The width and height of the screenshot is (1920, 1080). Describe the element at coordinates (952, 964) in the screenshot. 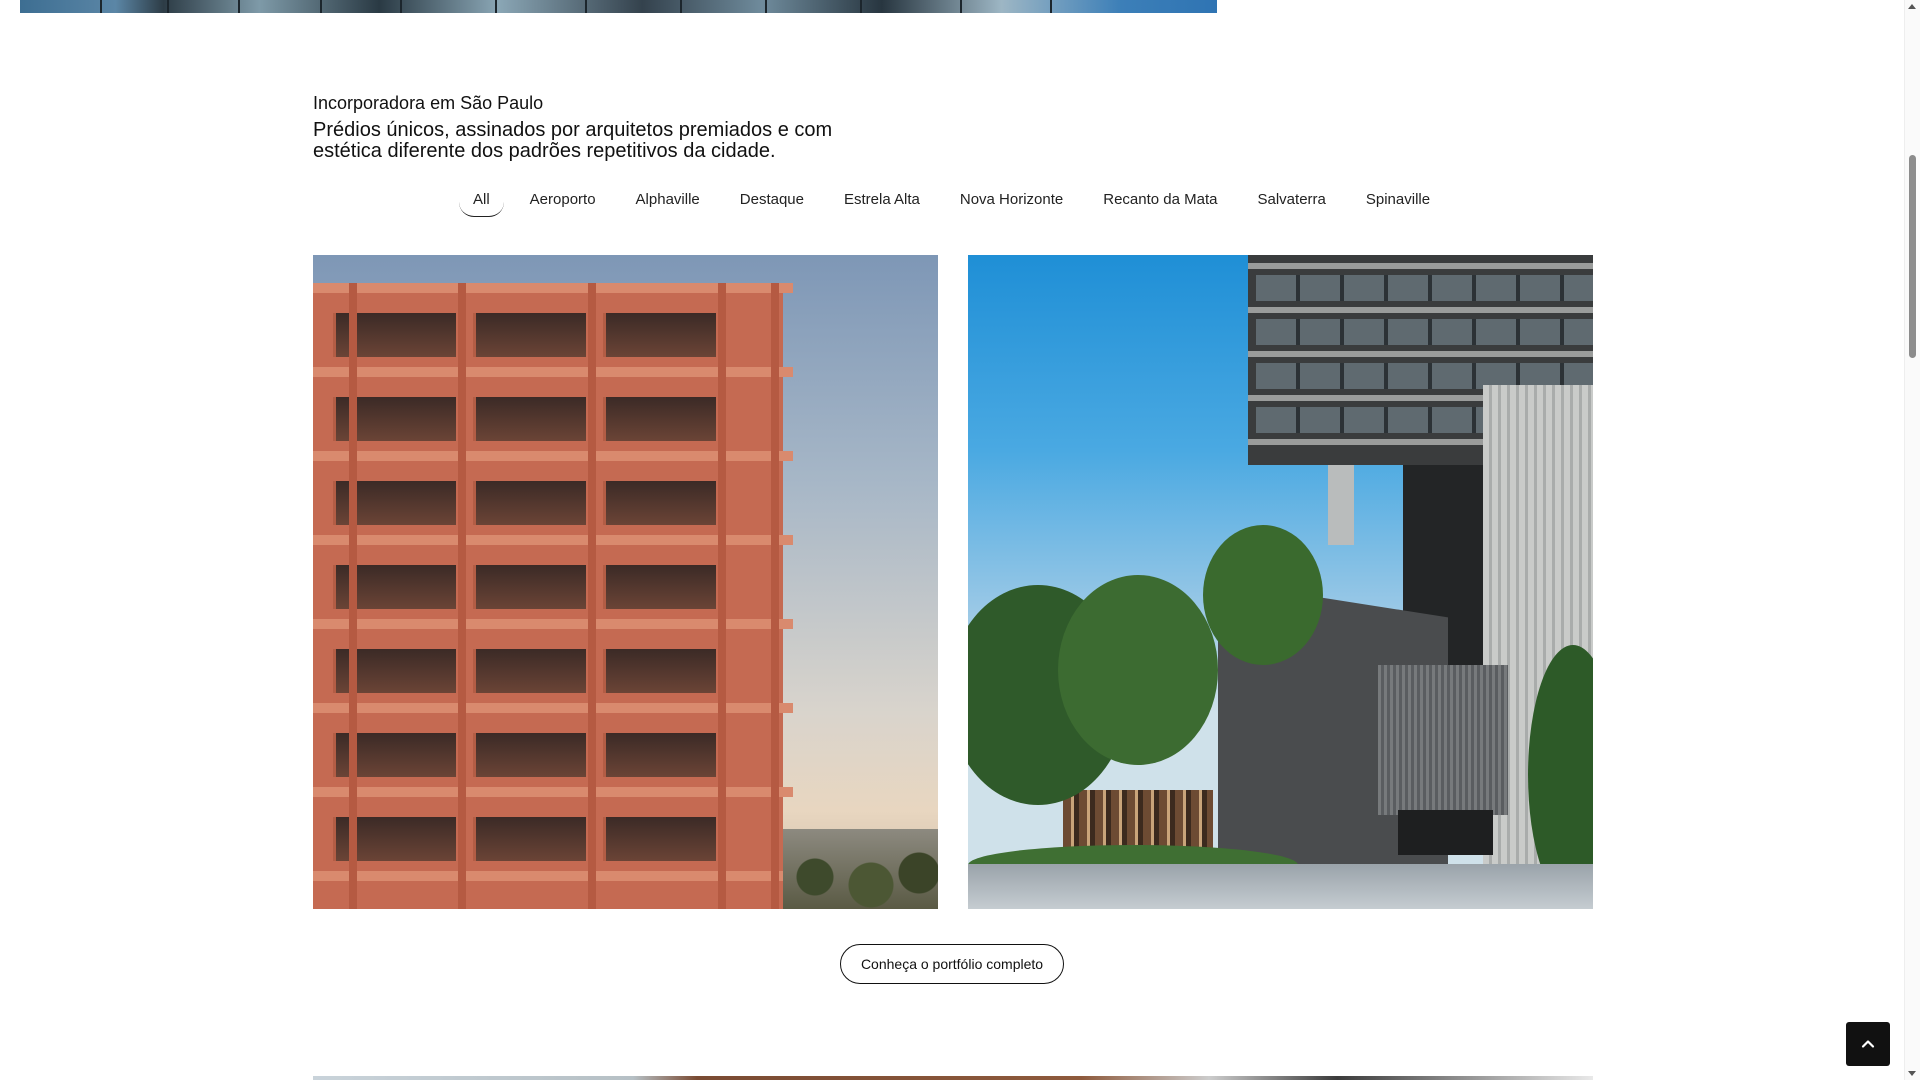

I see `view-full-portfolio-button: Conheça o portfólio completo` at that location.